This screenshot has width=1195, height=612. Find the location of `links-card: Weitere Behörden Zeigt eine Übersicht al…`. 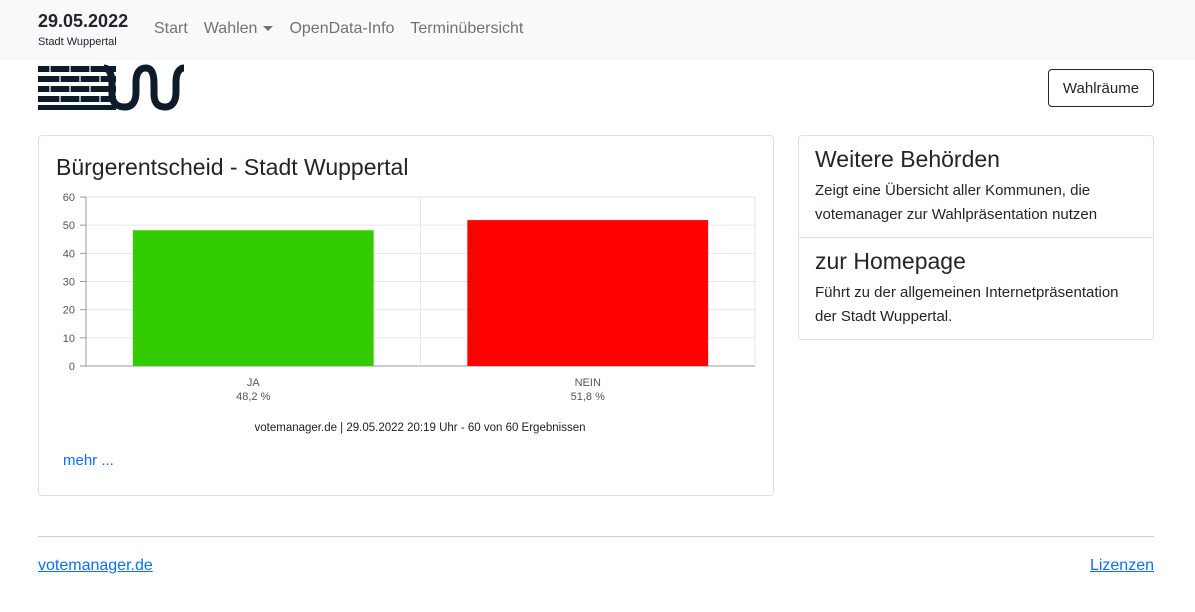

links-card: Weitere Behörden Zeigt eine Übersicht al… is located at coordinates (976, 237).